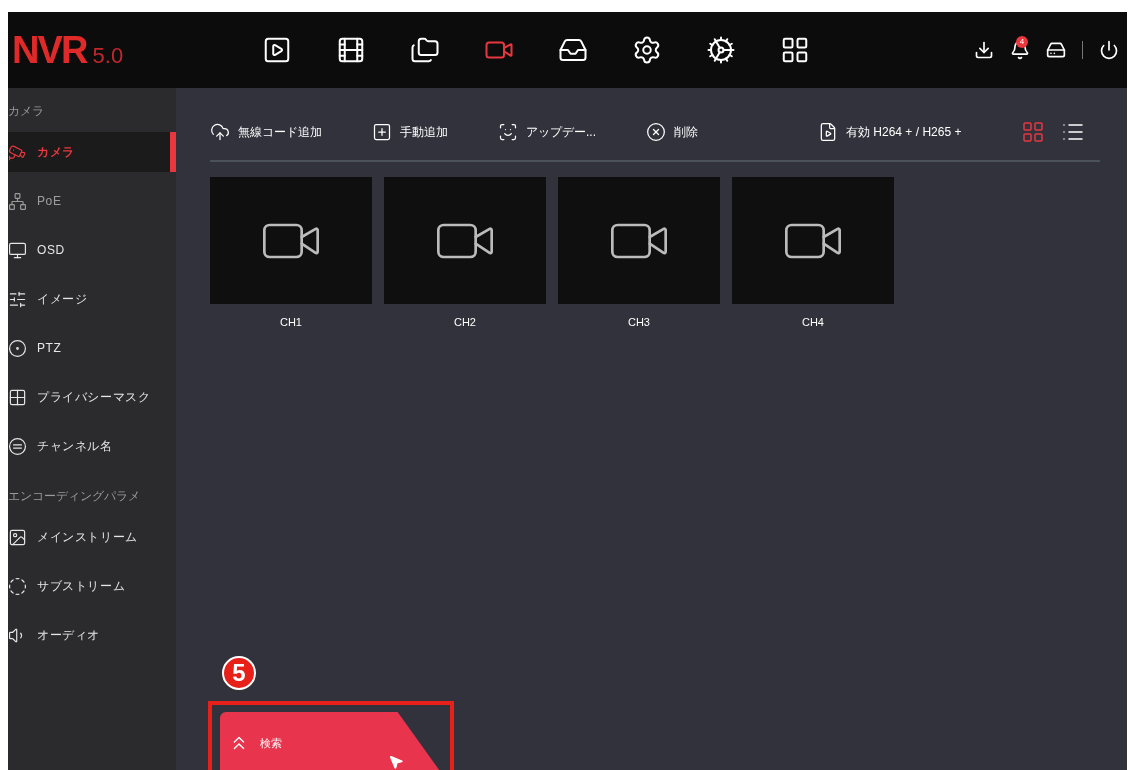 This screenshot has height=770, width=1131. Describe the element at coordinates (17, 348) in the screenshot. I see `circle-dot-icon` at that location.